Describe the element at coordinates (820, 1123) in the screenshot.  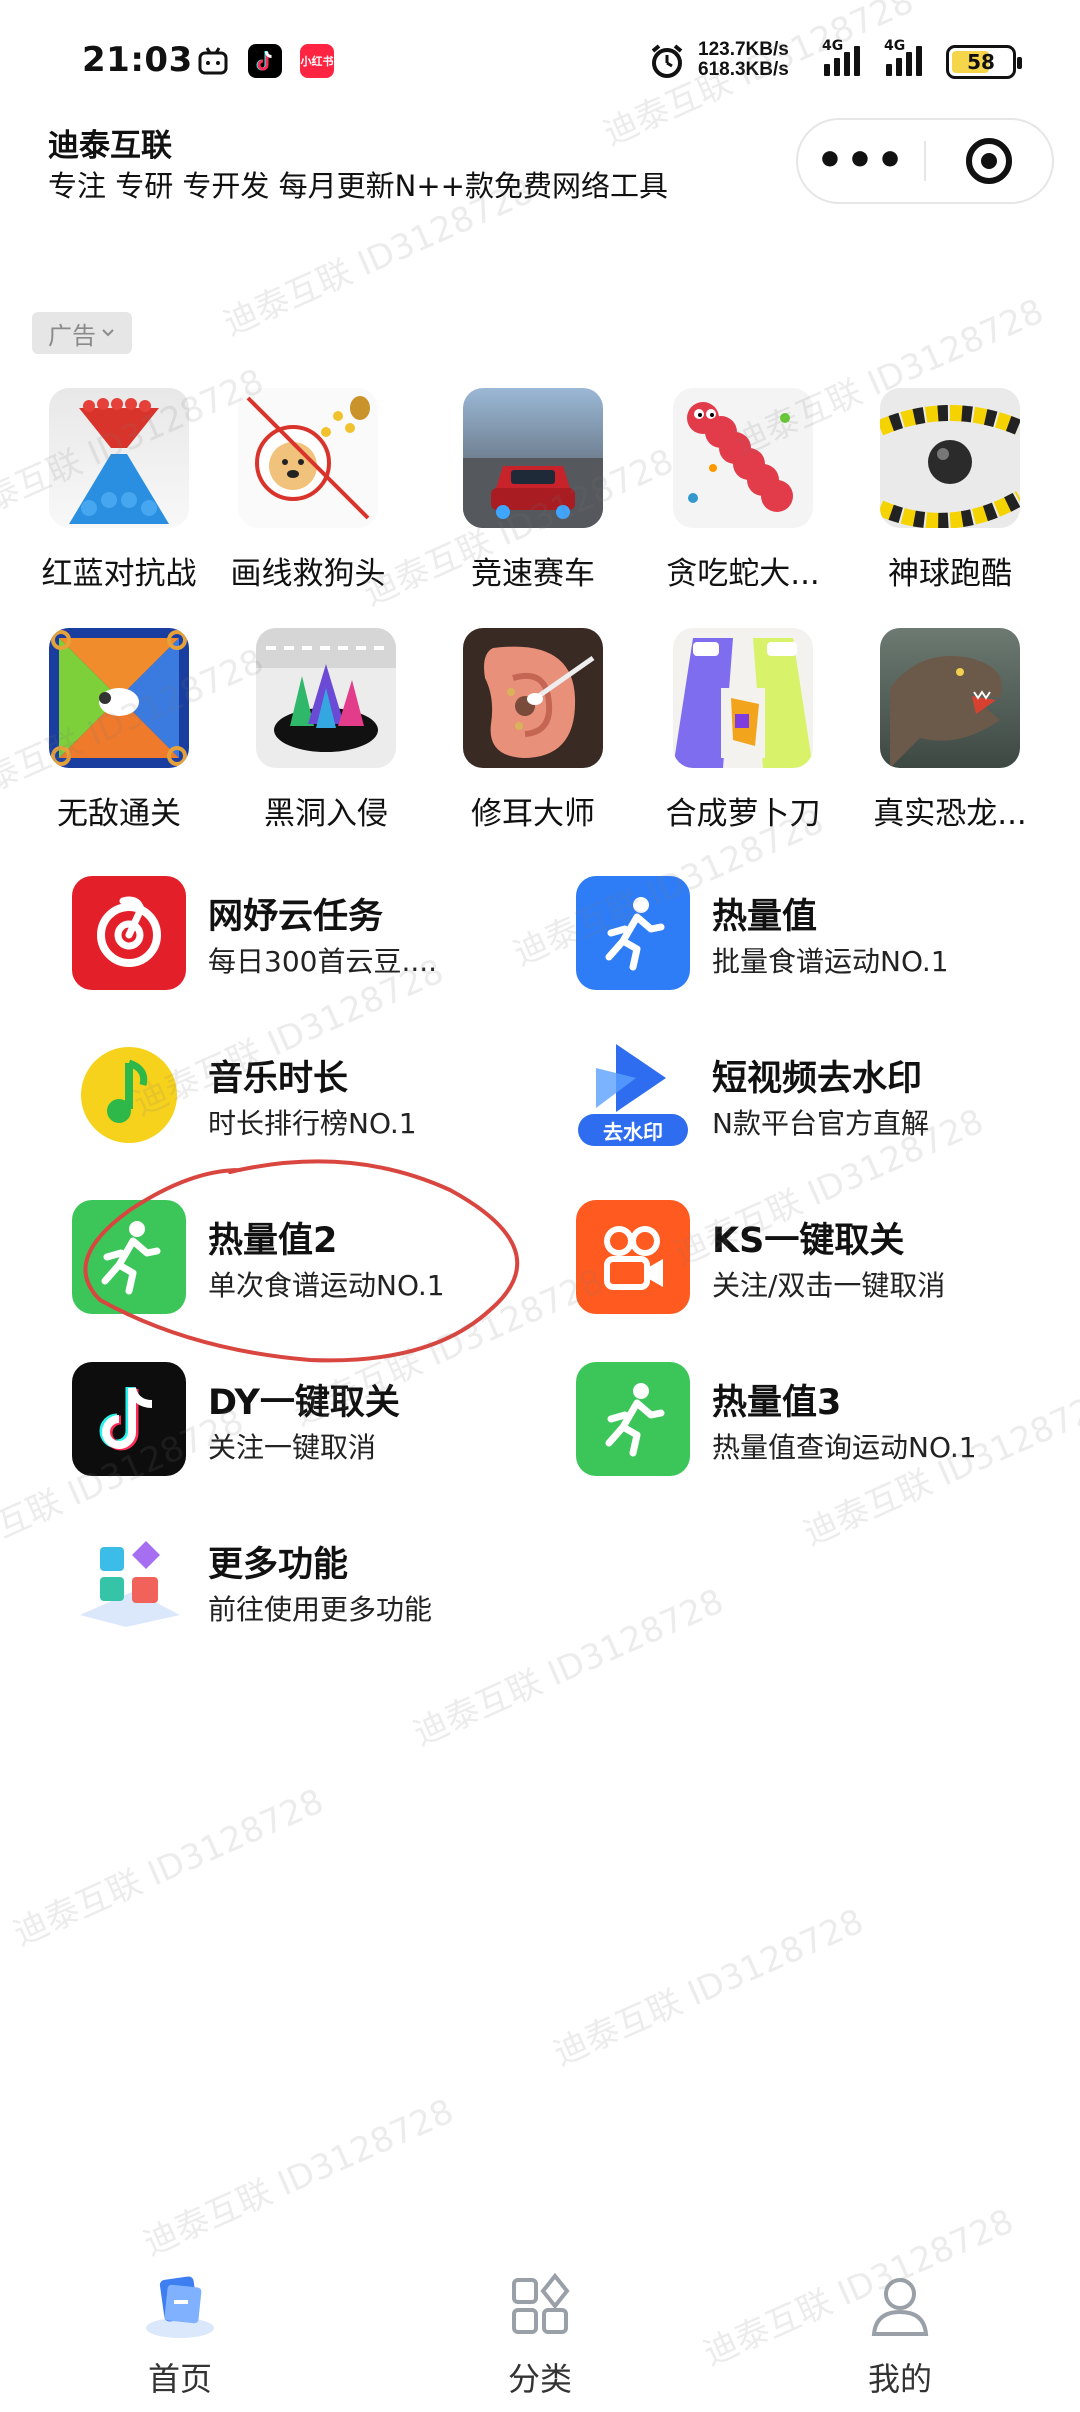
I see `tool-description: N款平台官方直解` at that location.